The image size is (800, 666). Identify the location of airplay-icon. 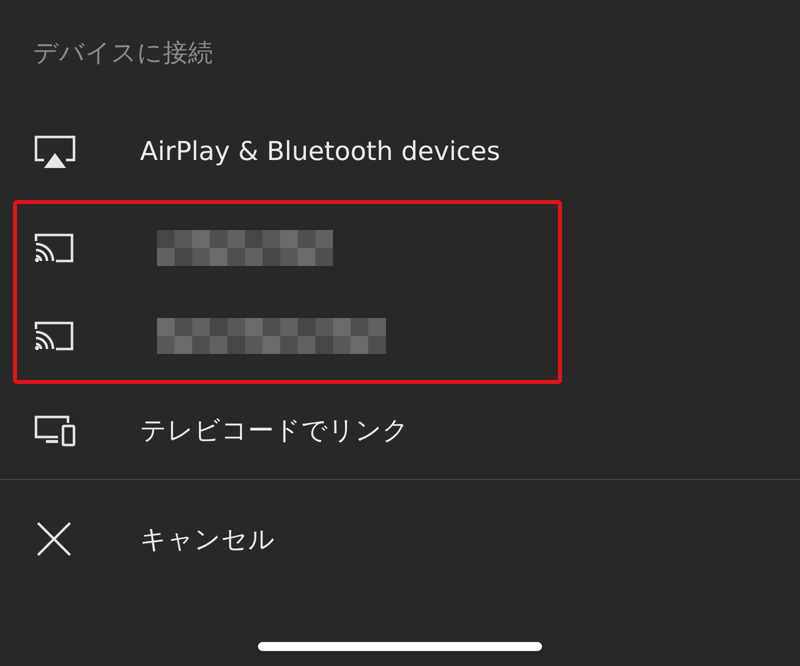
(55, 151).